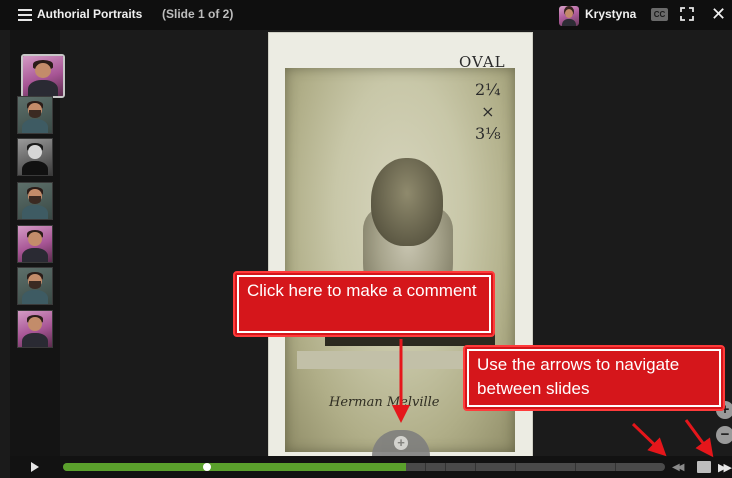  Describe the element at coordinates (384, 402) in the screenshot. I see `handwritten-signature: Herman Melville` at that location.